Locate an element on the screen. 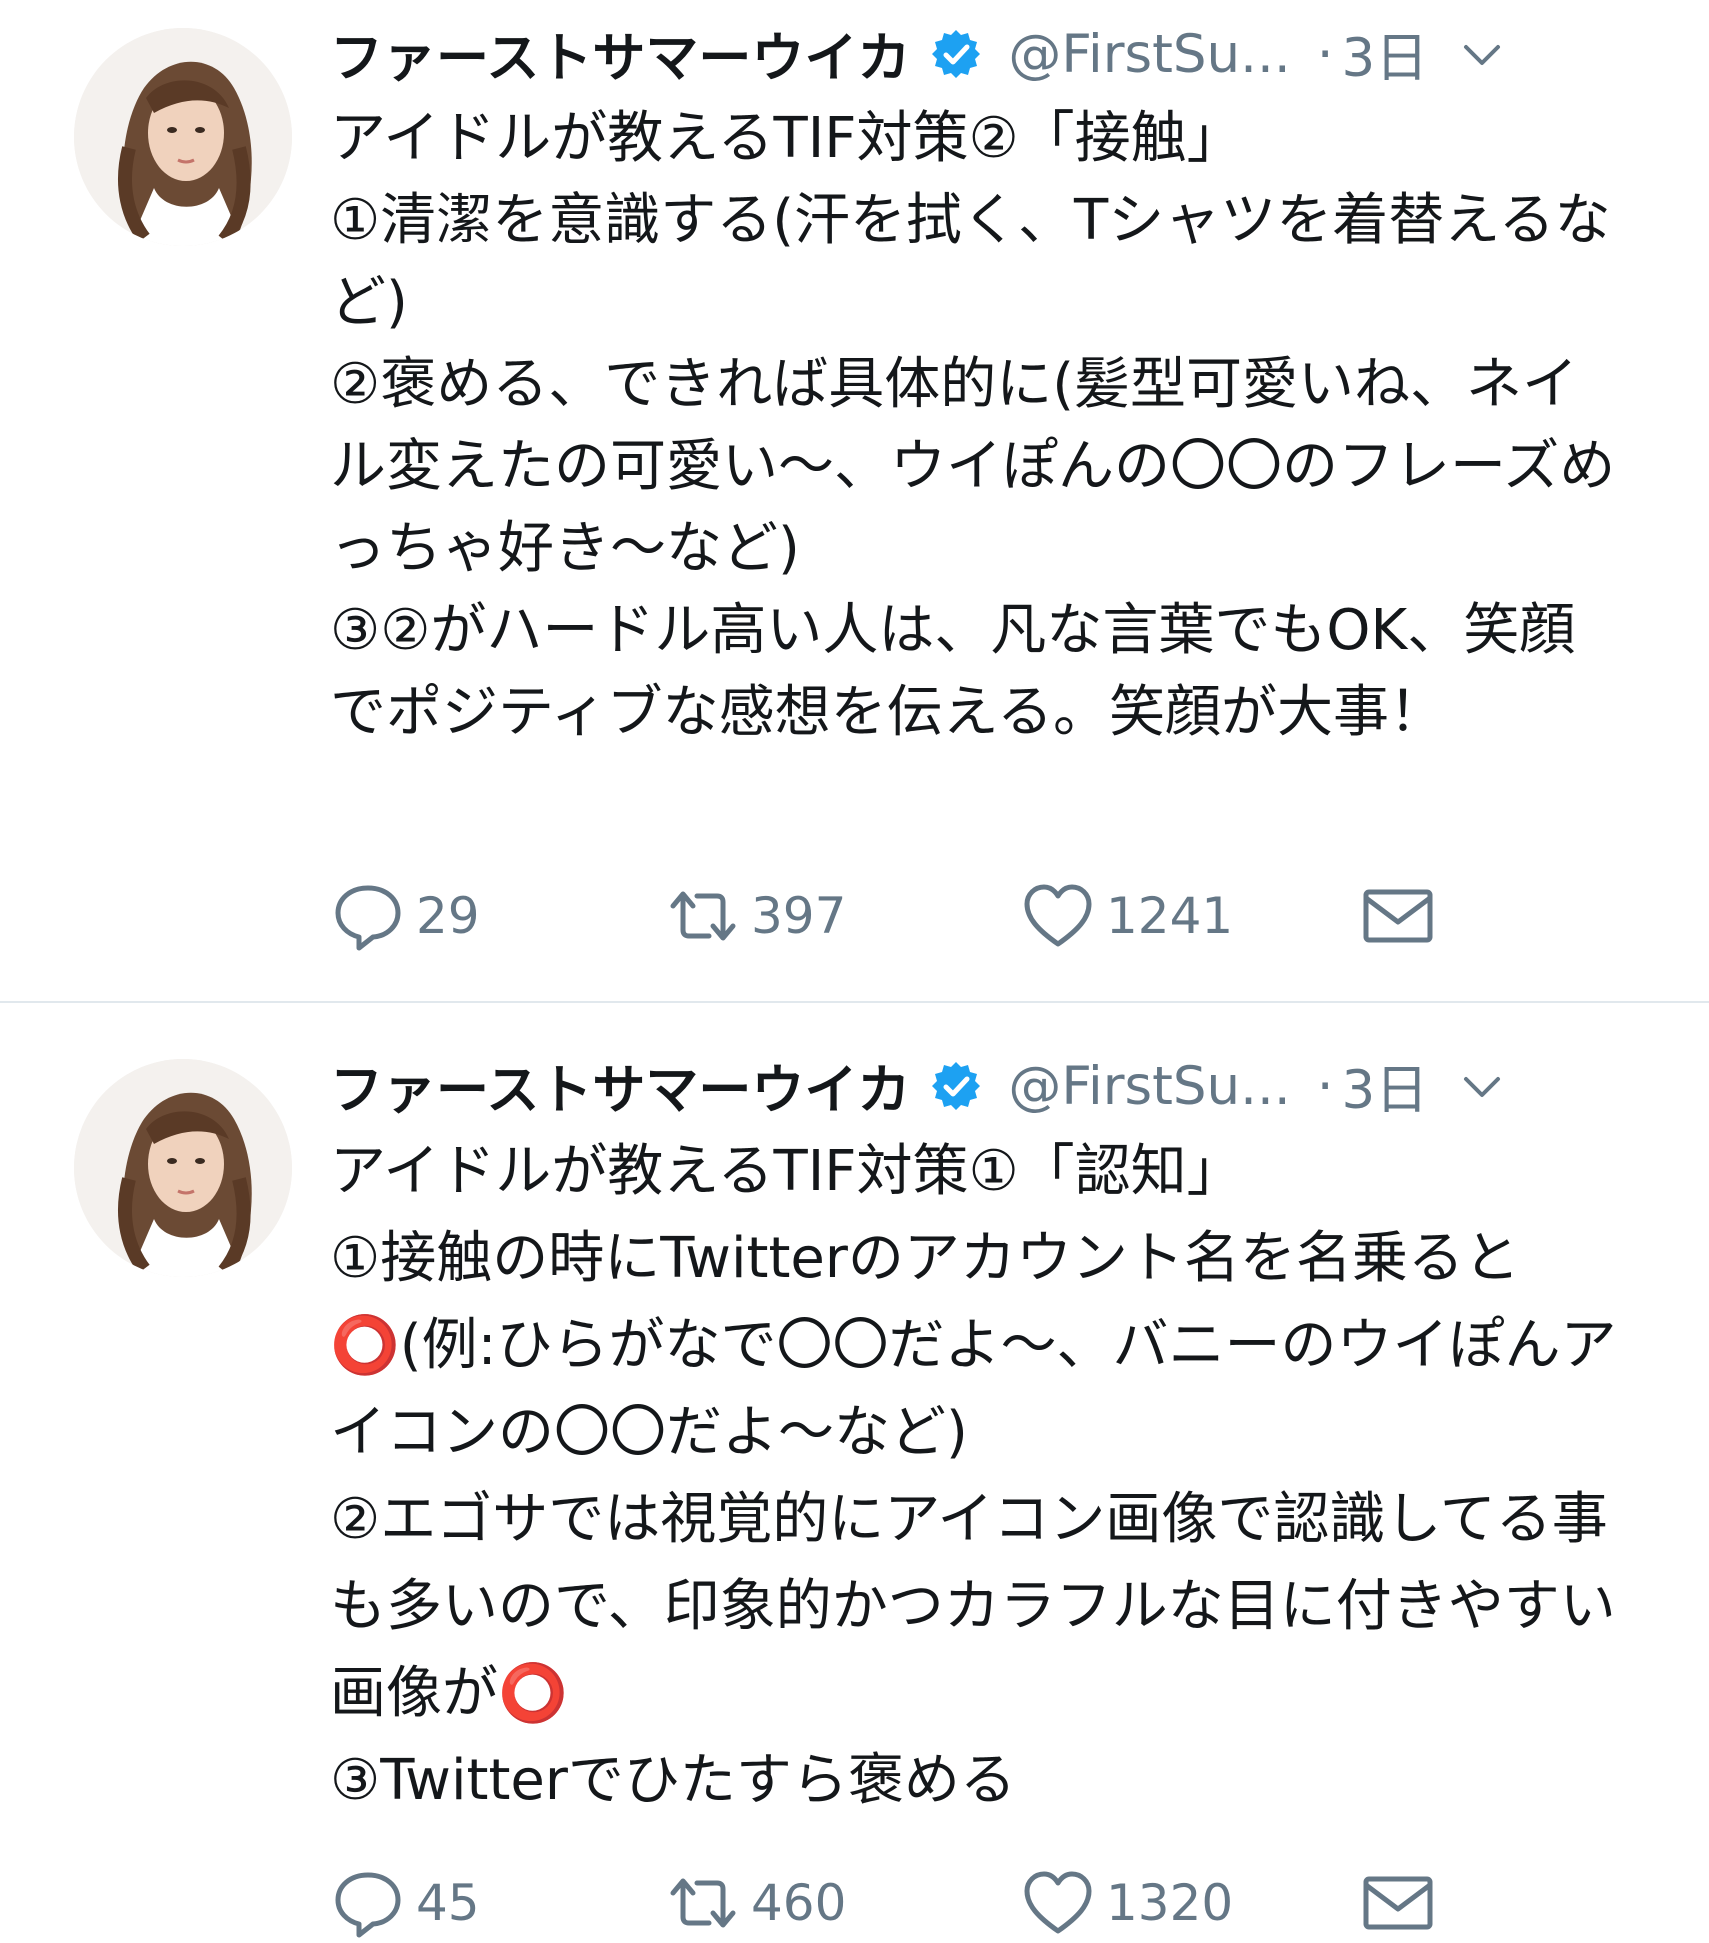 This screenshot has width=1709, height=1943. retweet-button: 460 is located at coordinates (755, 1903).